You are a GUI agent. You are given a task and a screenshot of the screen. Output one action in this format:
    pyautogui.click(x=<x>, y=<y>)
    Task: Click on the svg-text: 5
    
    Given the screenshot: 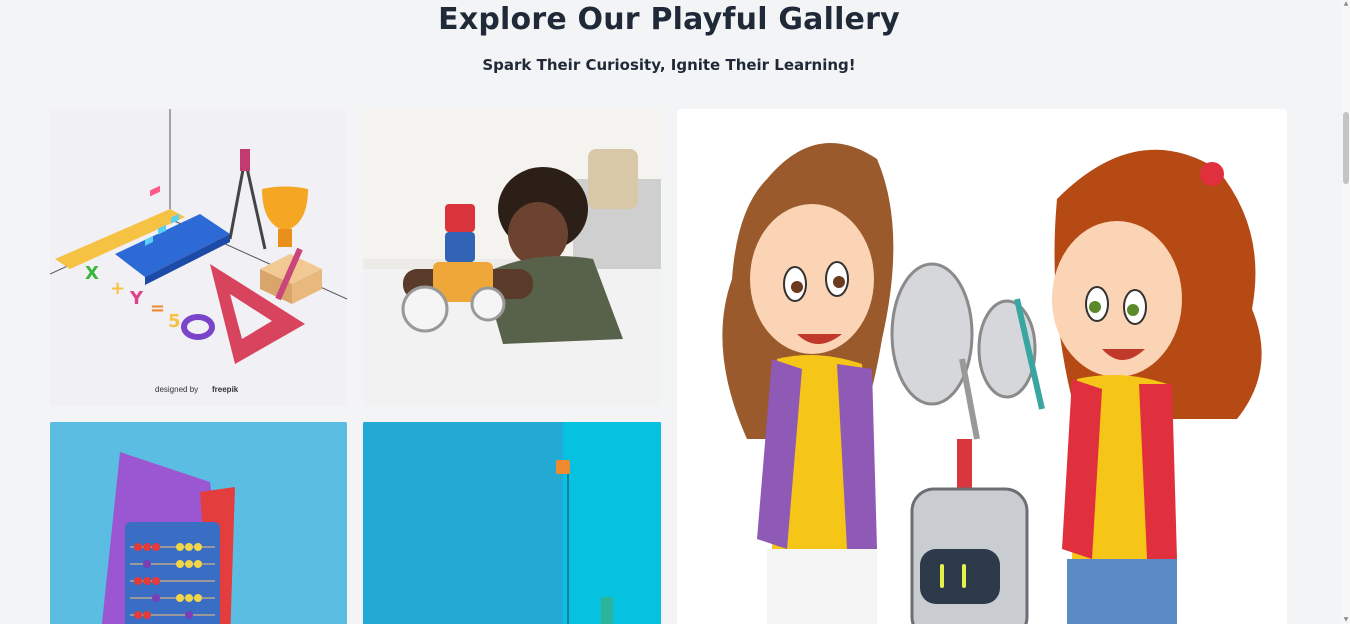 What is the action you would take?
    pyautogui.click(x=174, y=321)
    